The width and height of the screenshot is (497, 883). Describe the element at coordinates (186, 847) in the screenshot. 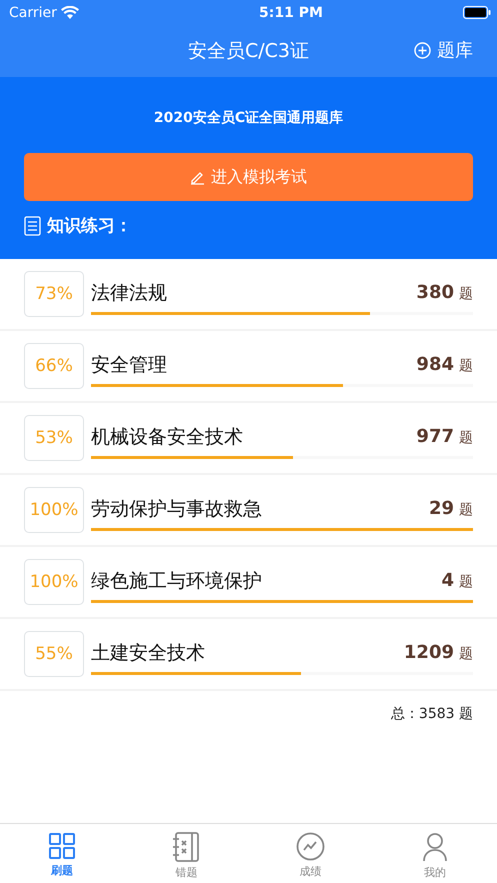

I see `notebook-icon` at that location.